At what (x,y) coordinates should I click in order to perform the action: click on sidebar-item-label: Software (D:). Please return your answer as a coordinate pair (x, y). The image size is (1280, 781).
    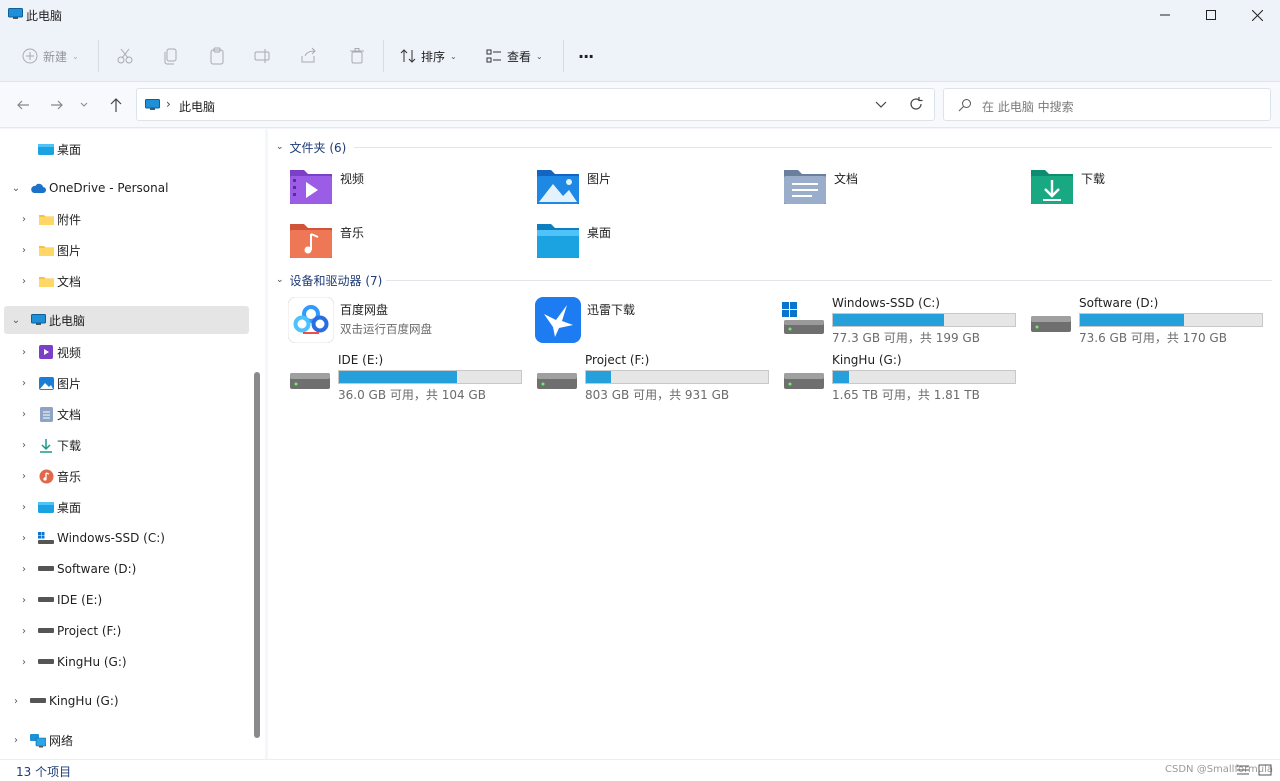
    Looking at the image, I should click on (97, 569).